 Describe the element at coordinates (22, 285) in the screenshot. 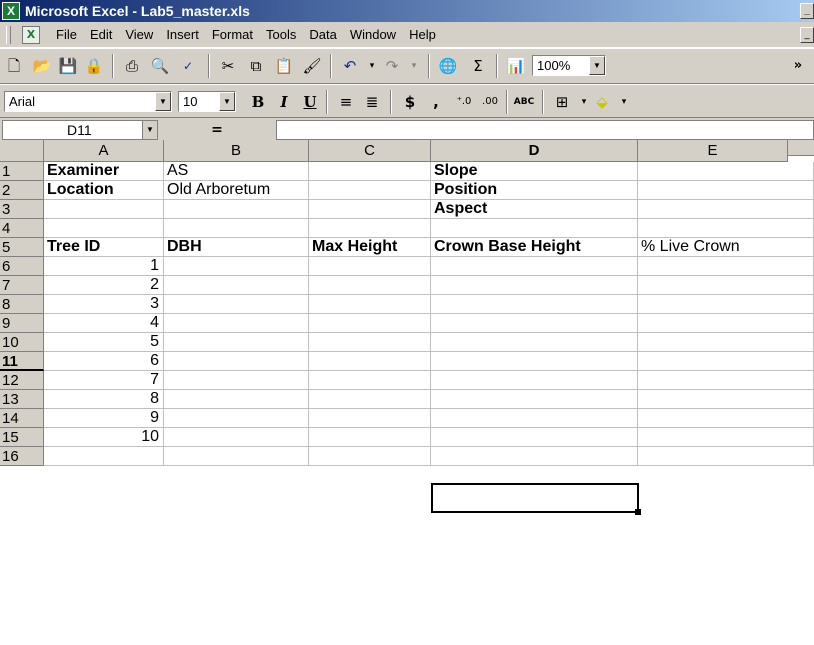

I see `row-header-7: 7` at that location.